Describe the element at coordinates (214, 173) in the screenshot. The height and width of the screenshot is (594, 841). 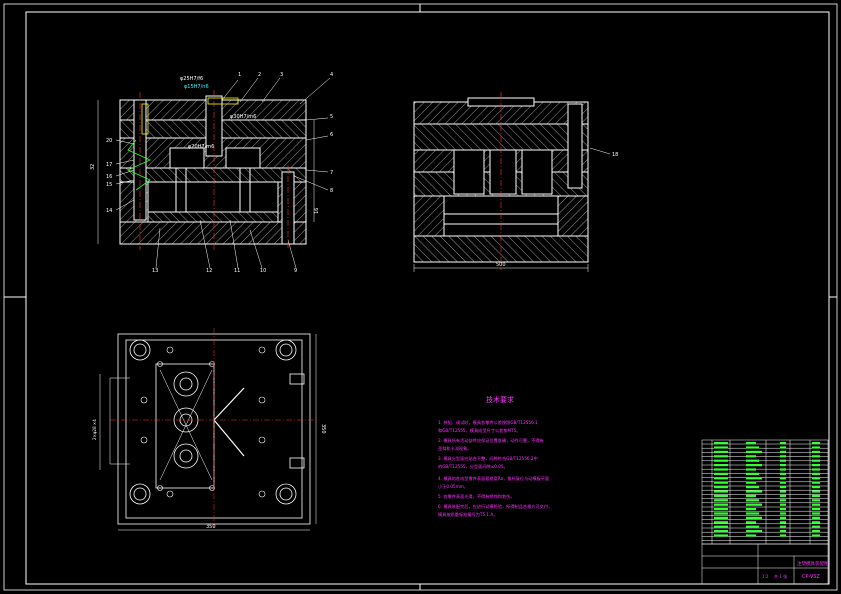
I see `section-view` at that location.